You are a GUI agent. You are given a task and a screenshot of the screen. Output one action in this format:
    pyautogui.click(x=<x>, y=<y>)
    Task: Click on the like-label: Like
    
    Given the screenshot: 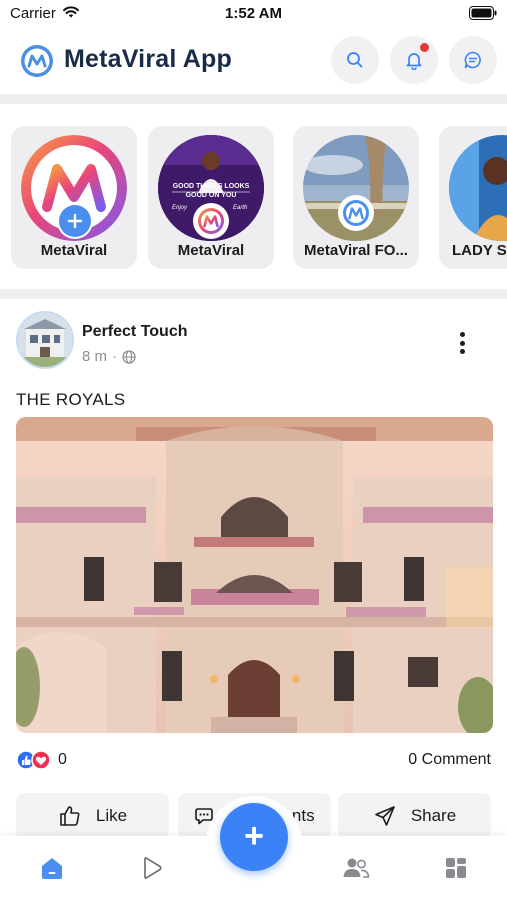 What is the action you would take?
    pyautogui.click(x=111, y=815)
    